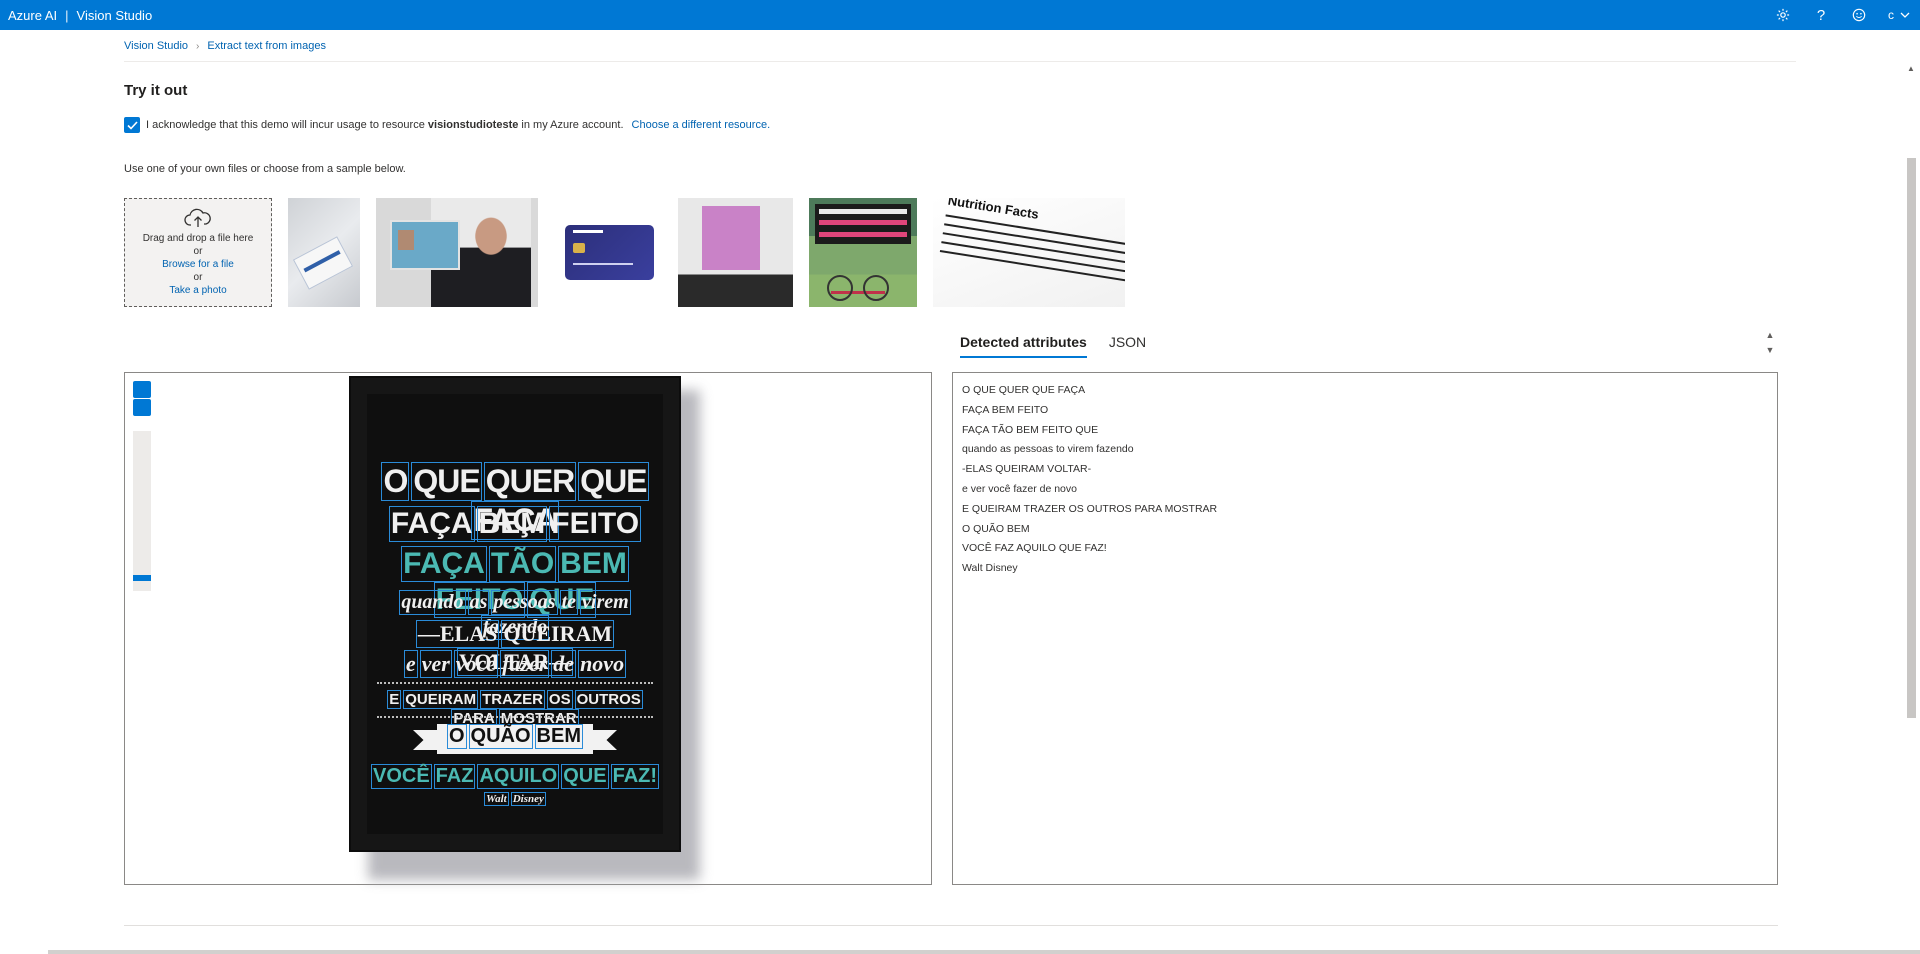 The height and width of the screenshot is (954, 1920). What do you see at coordinates (1770, 350) in the screenshot?
I see `scroll-down-icon: ▼` at bounding box center [1770, 350].